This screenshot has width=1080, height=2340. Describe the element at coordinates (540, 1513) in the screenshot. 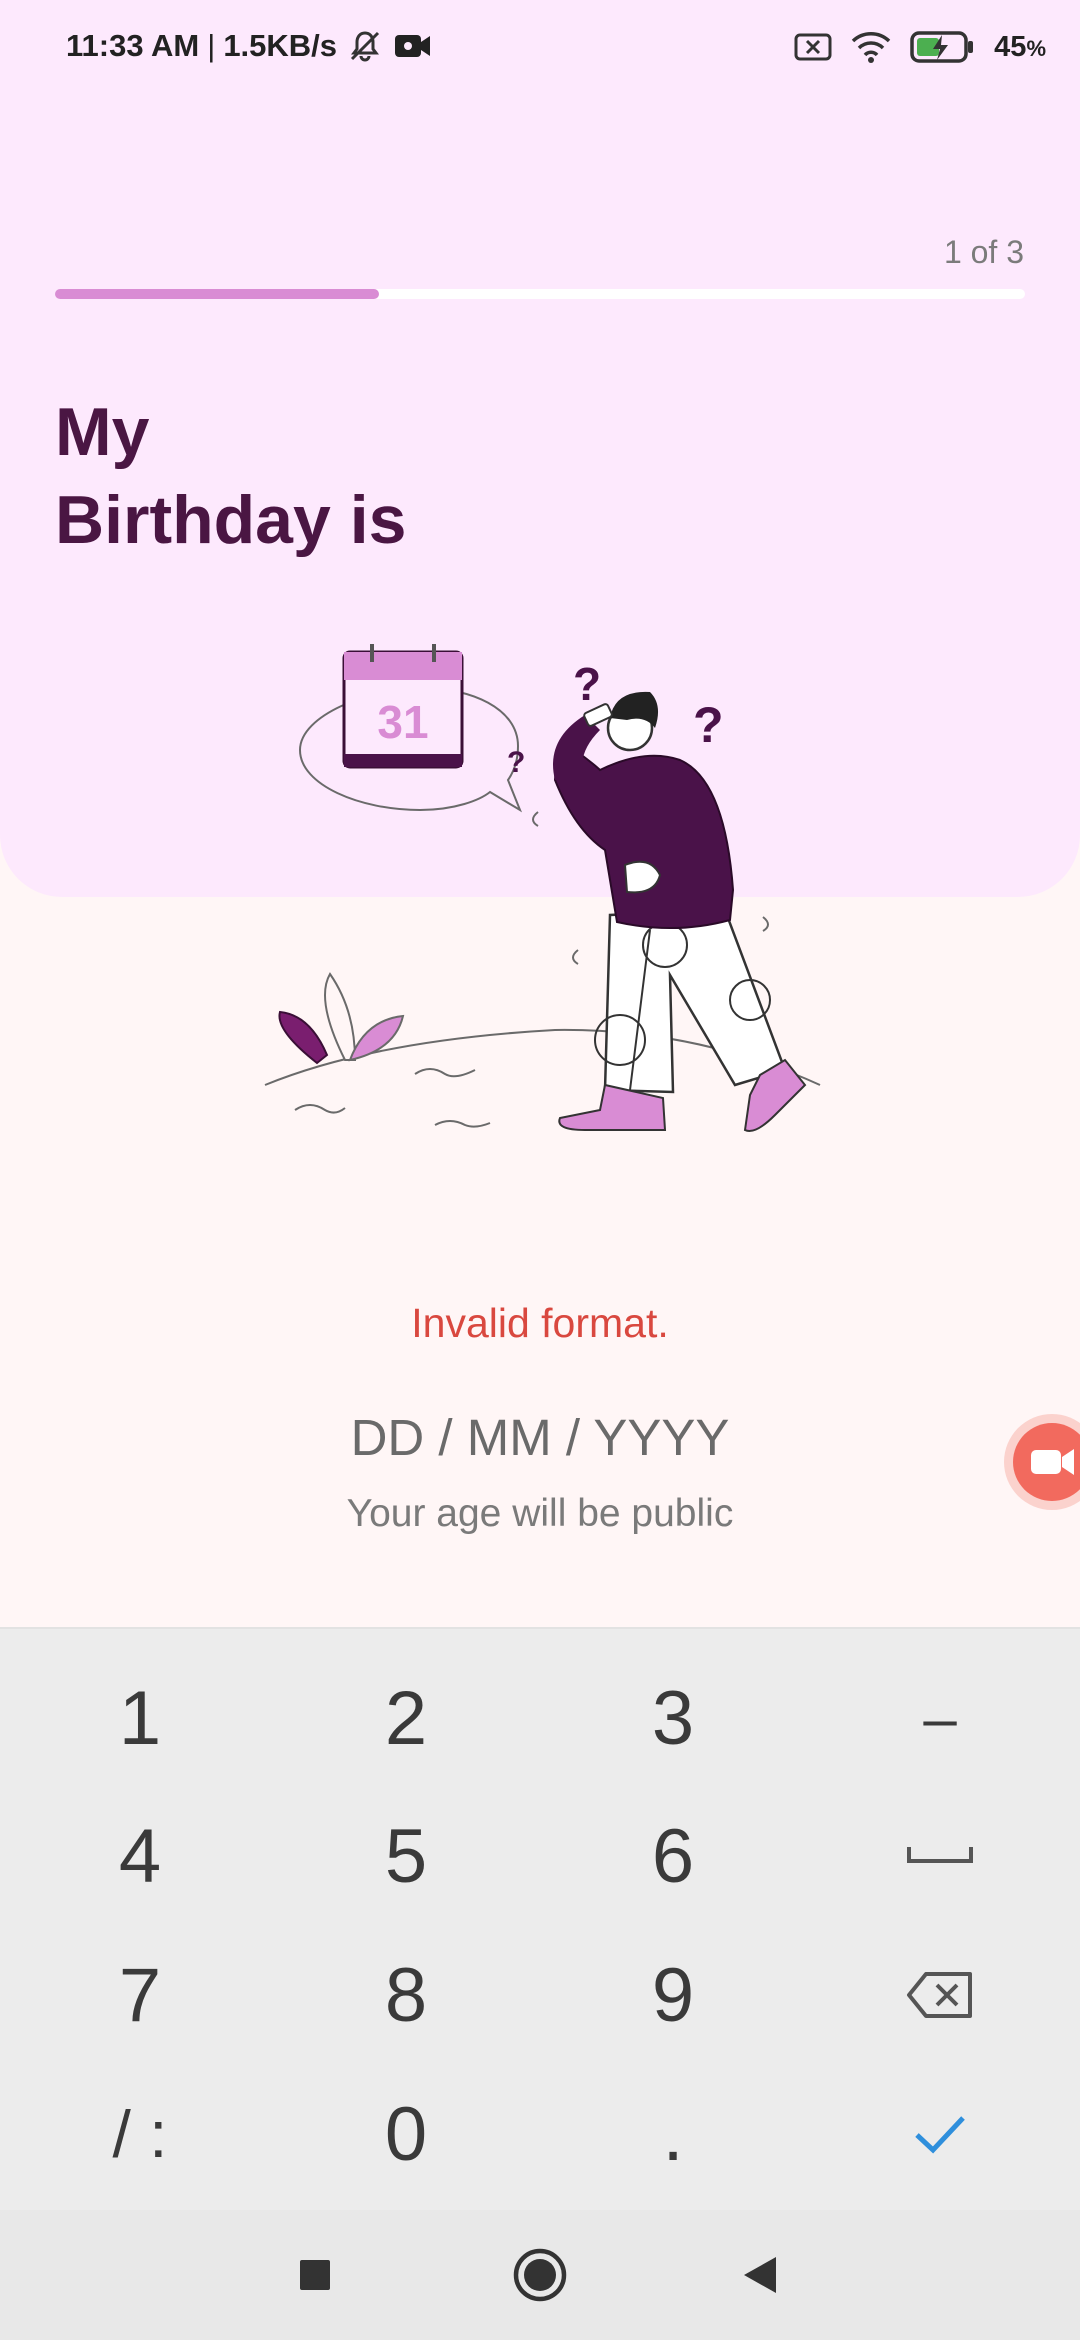

I see `helper-text: Your age will be public` at that location.